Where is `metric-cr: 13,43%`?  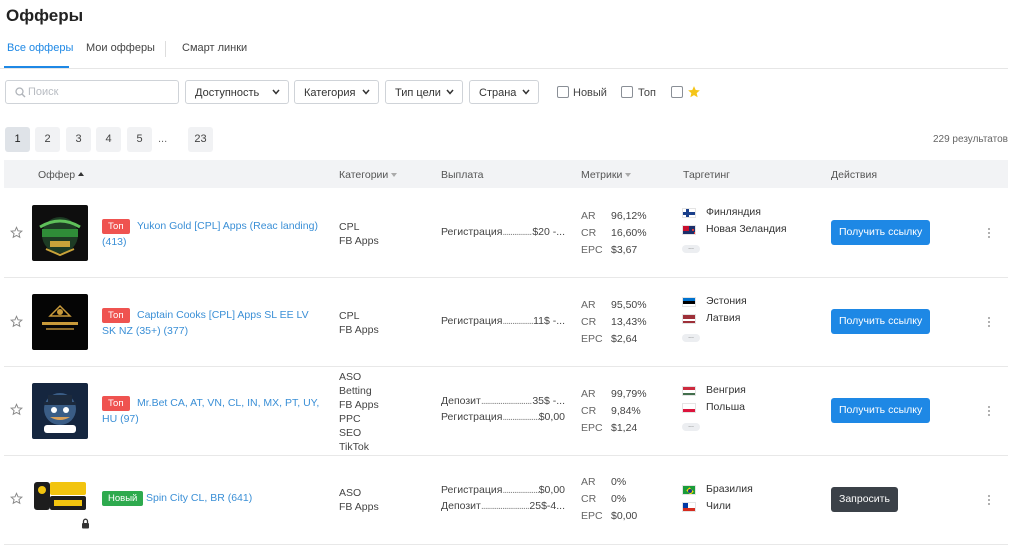
metric-cr: 13,43% is located at coordinates (629, 322).